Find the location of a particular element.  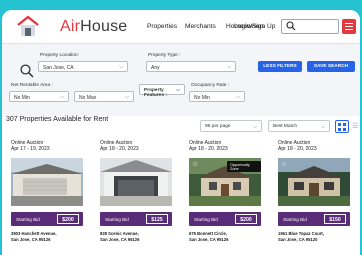

features-select: Property Features : ⌵ is located at coordinates (162, 91).